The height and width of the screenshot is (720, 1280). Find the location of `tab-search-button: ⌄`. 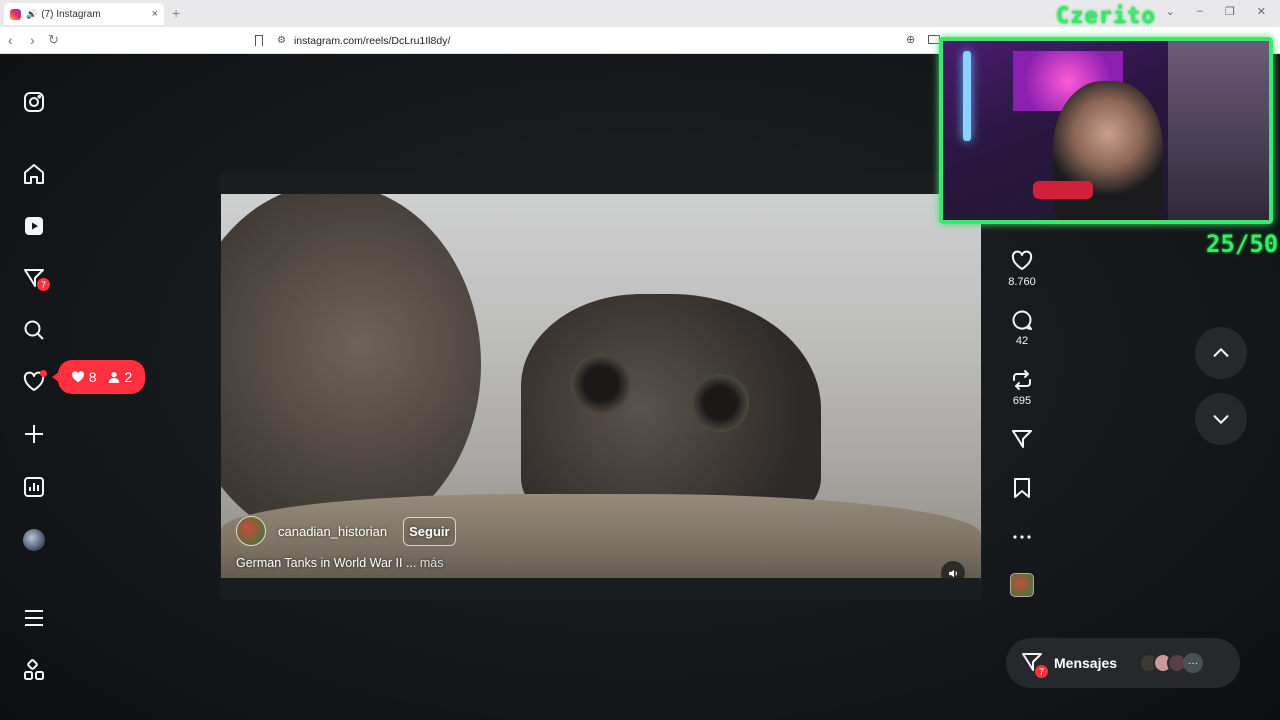

tab-search-button: ⌄ is located at coordinates (1170, 11).